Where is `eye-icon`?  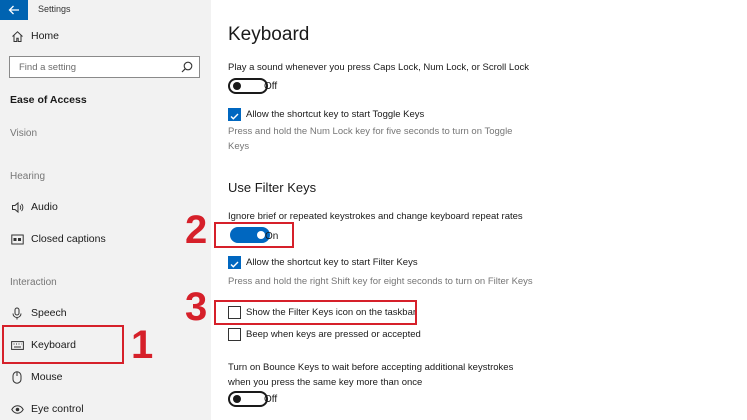 eye-icon is located at coordinates (17, 409).